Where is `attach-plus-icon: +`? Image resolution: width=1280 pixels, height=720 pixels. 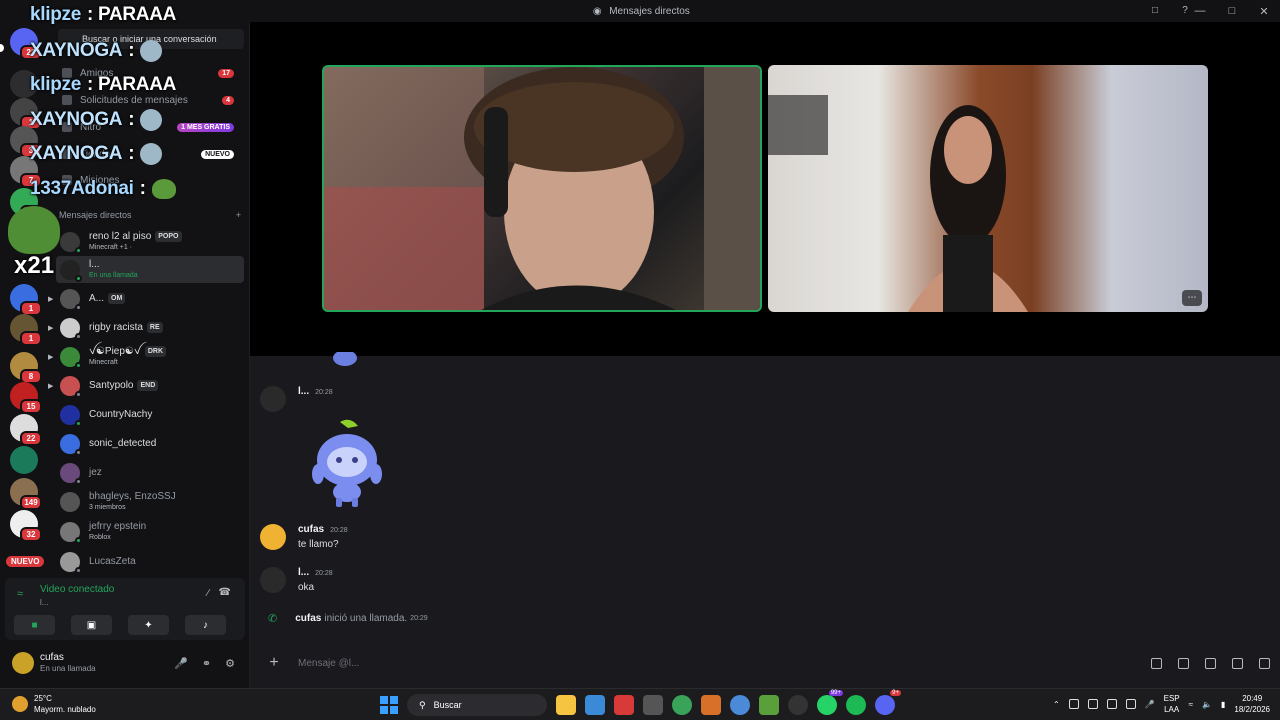 attach-plus-icon: + is located at coordinates (274, 663).